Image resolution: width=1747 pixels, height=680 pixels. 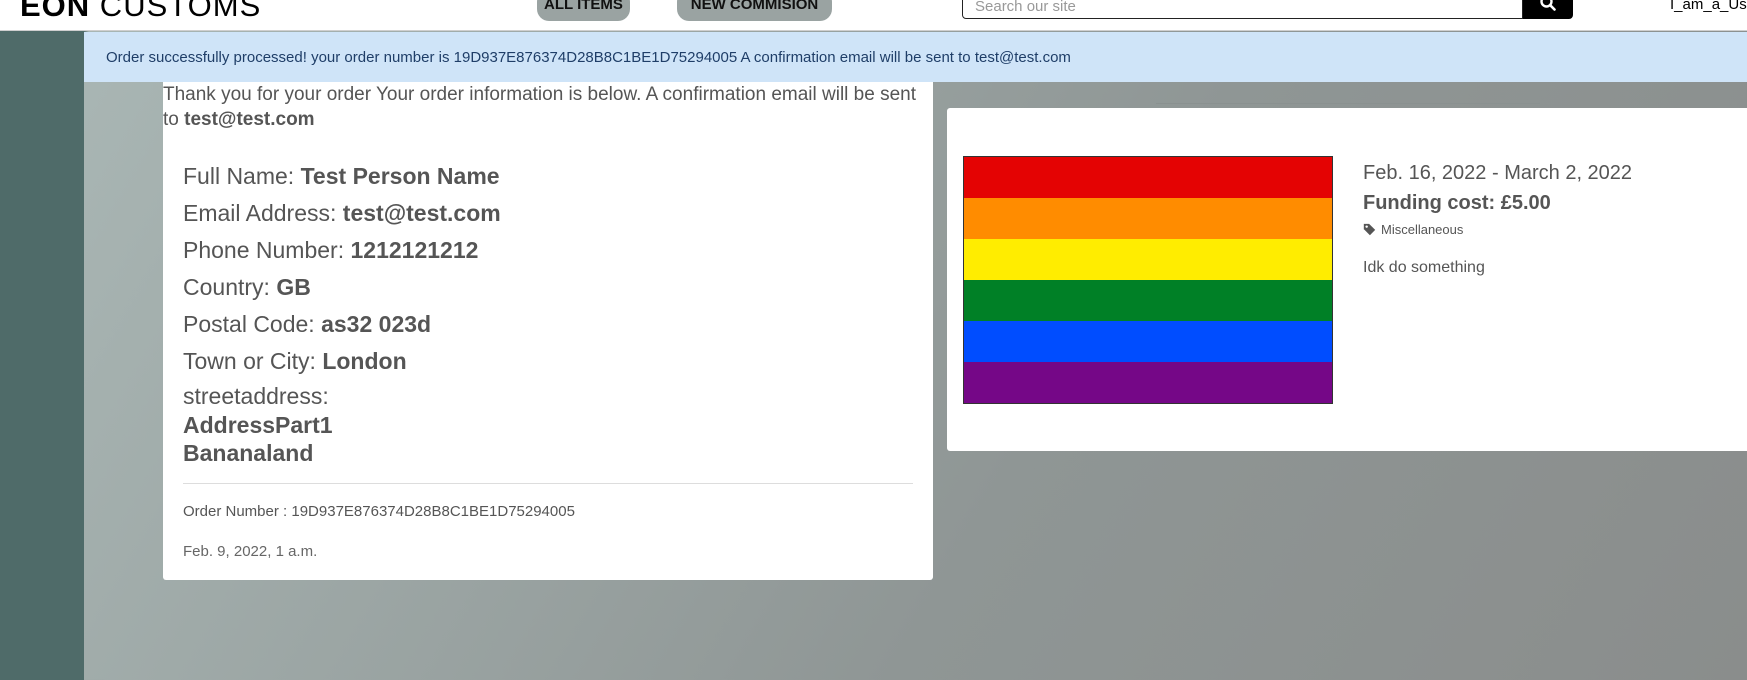 I want to click on street-address-label: streetaddress:, so click(x=256, y=396).